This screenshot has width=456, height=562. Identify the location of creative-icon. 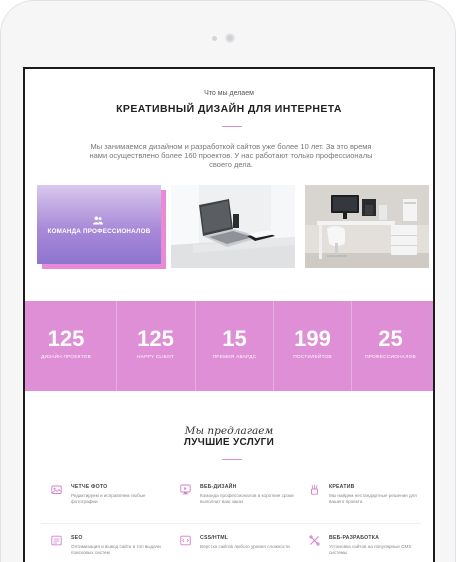
(314, 489).